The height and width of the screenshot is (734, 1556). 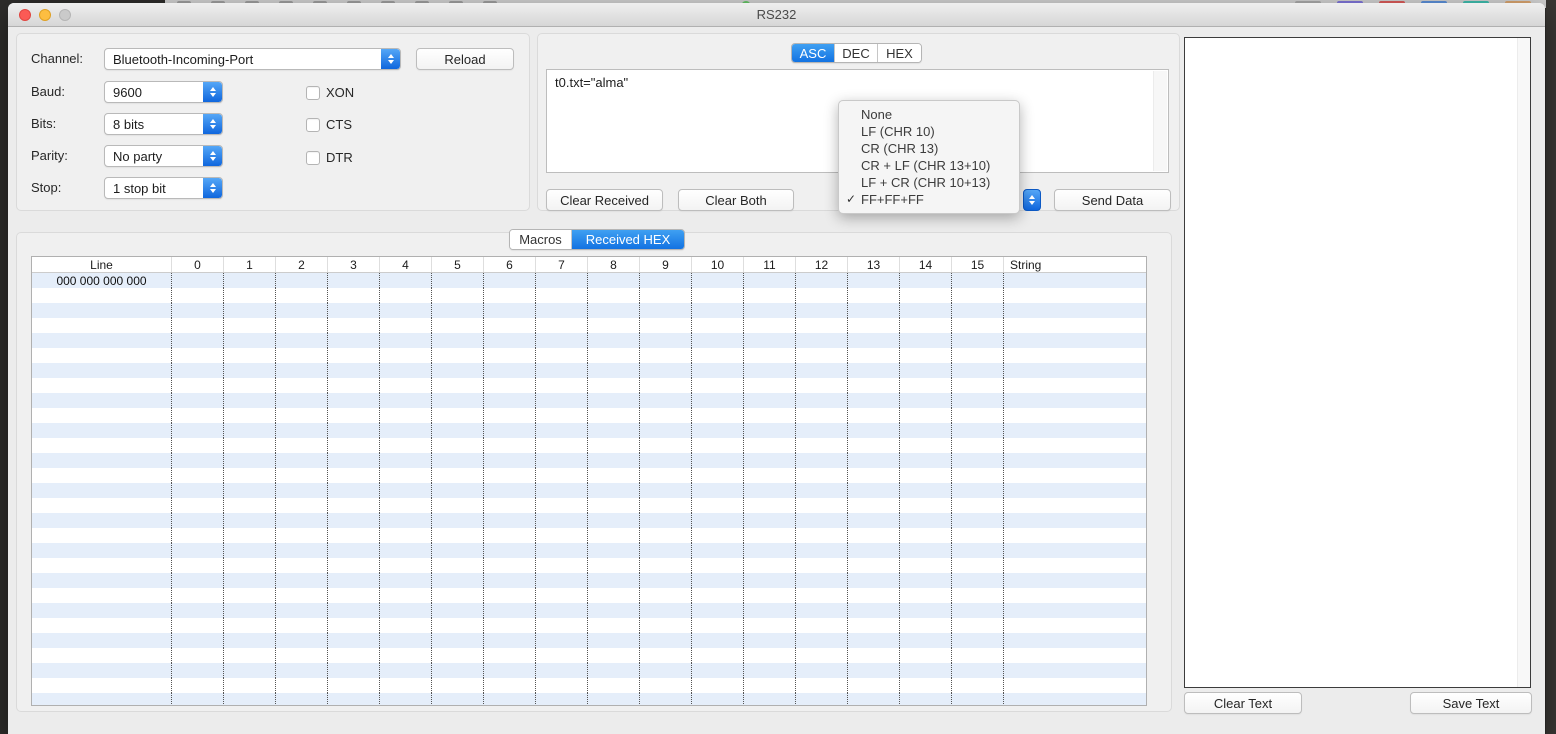 What do you see at coordinates (329, 157) in the screenshot?
I see `dtr-checkbox: DTR` at bounding box center [329, 157].